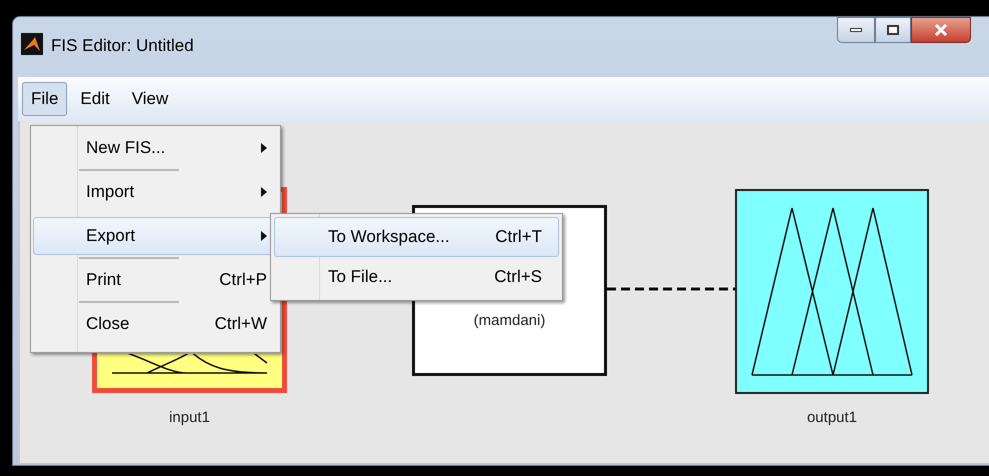 This screenshot has width=989, height=476. Describe the element at coordinates (122, 46) in the screenshot. I see `window-title: FIS Editor: Untitled` at that location.